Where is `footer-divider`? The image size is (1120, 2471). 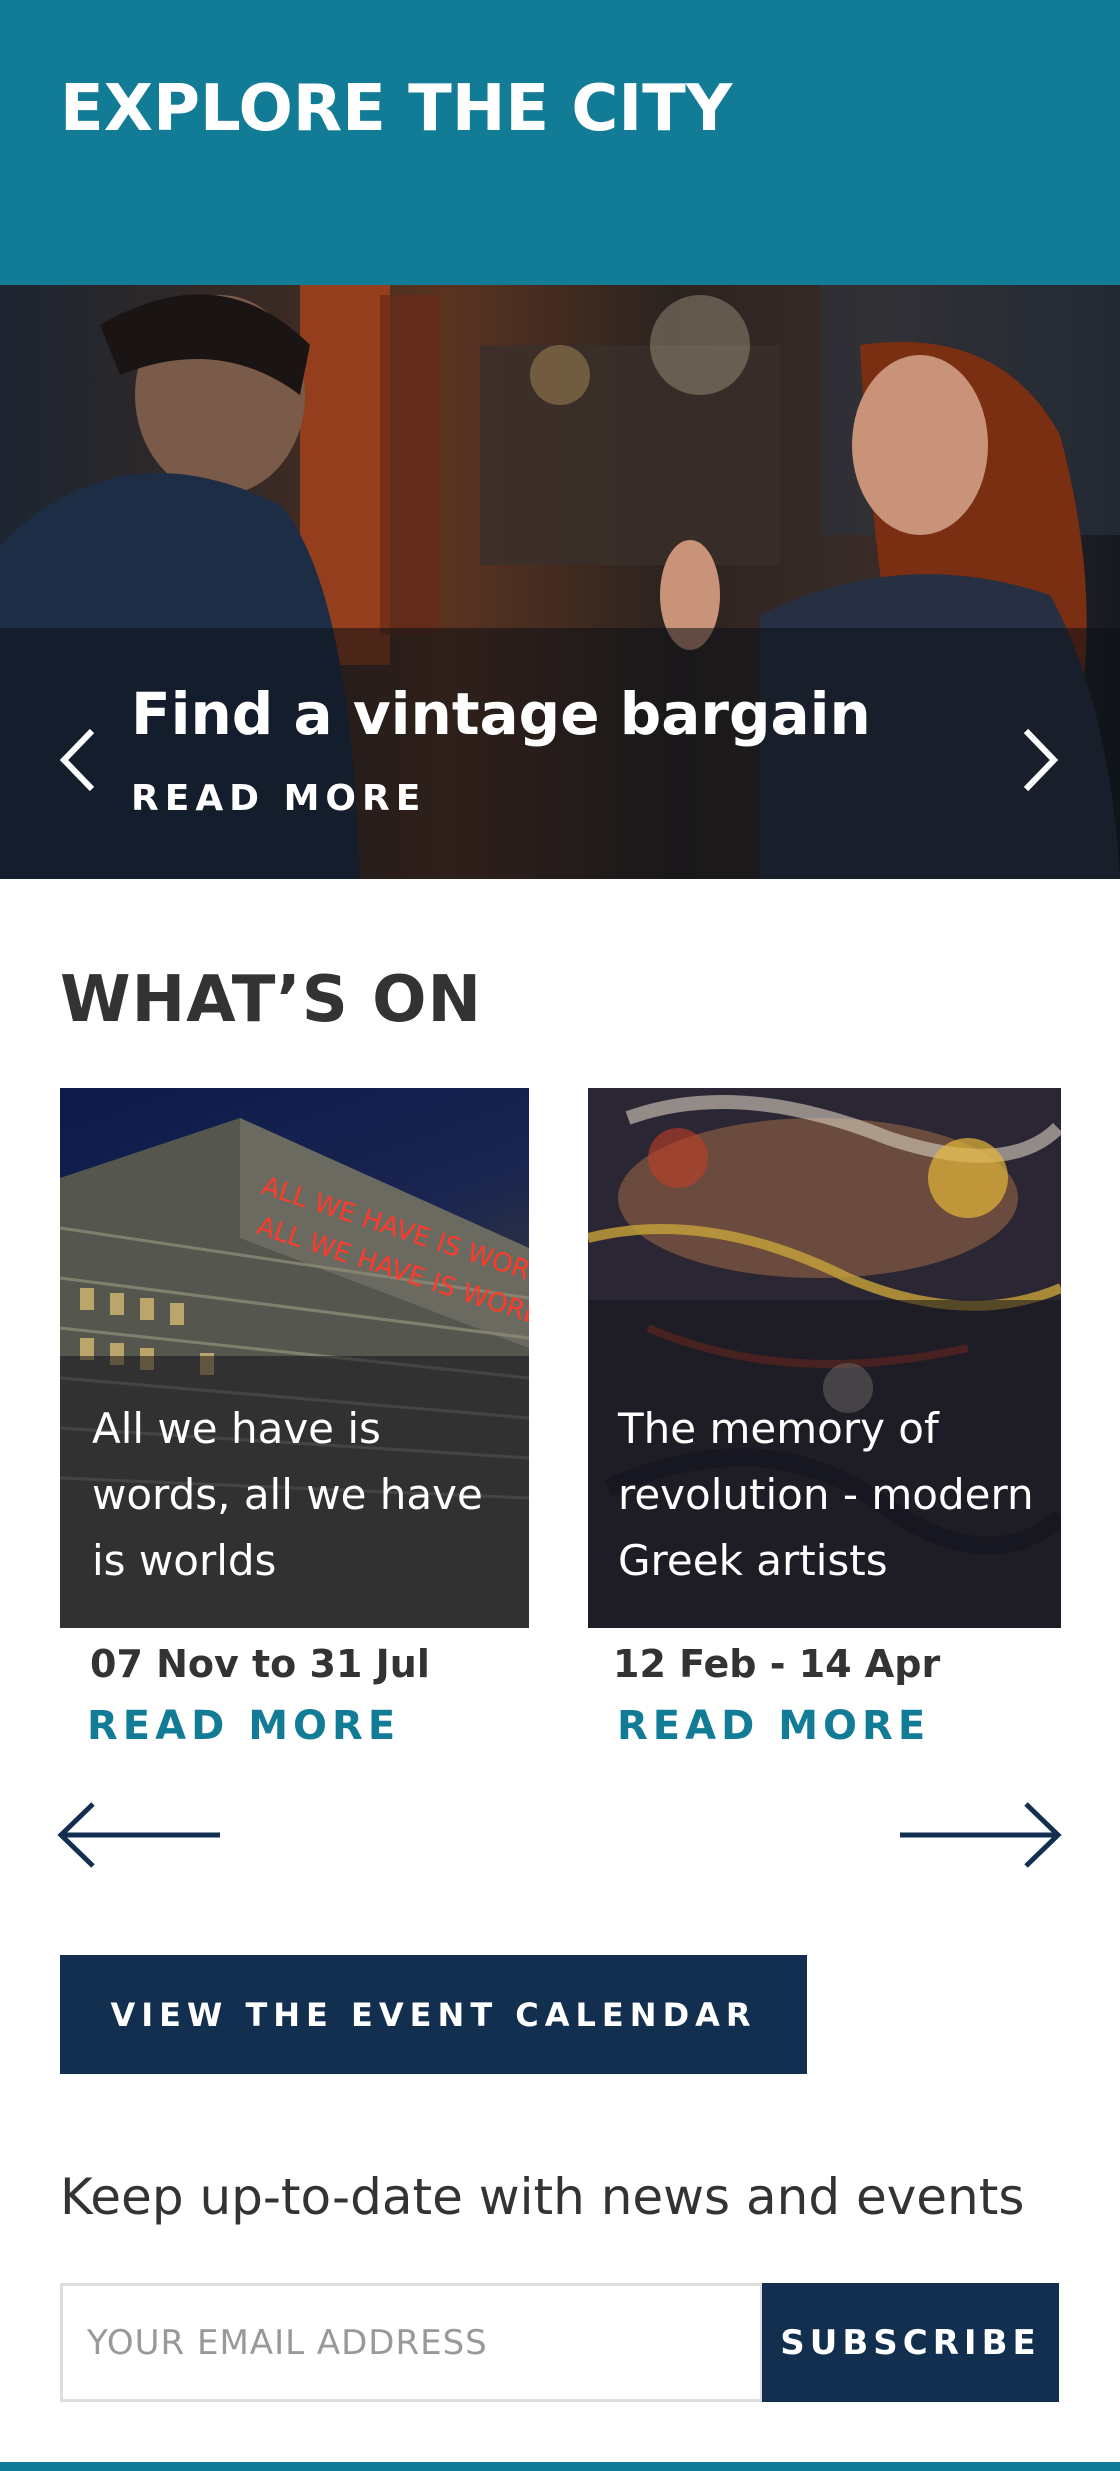 footer-divider is located at coordinates (560, 2466).